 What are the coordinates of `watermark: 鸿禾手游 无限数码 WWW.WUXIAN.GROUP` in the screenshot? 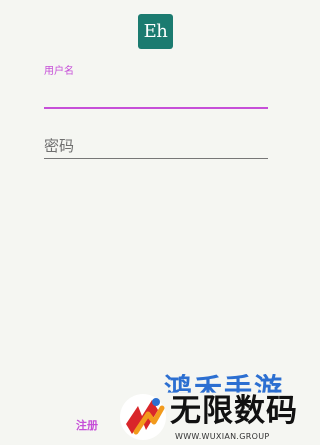 It's located at (212, 408).